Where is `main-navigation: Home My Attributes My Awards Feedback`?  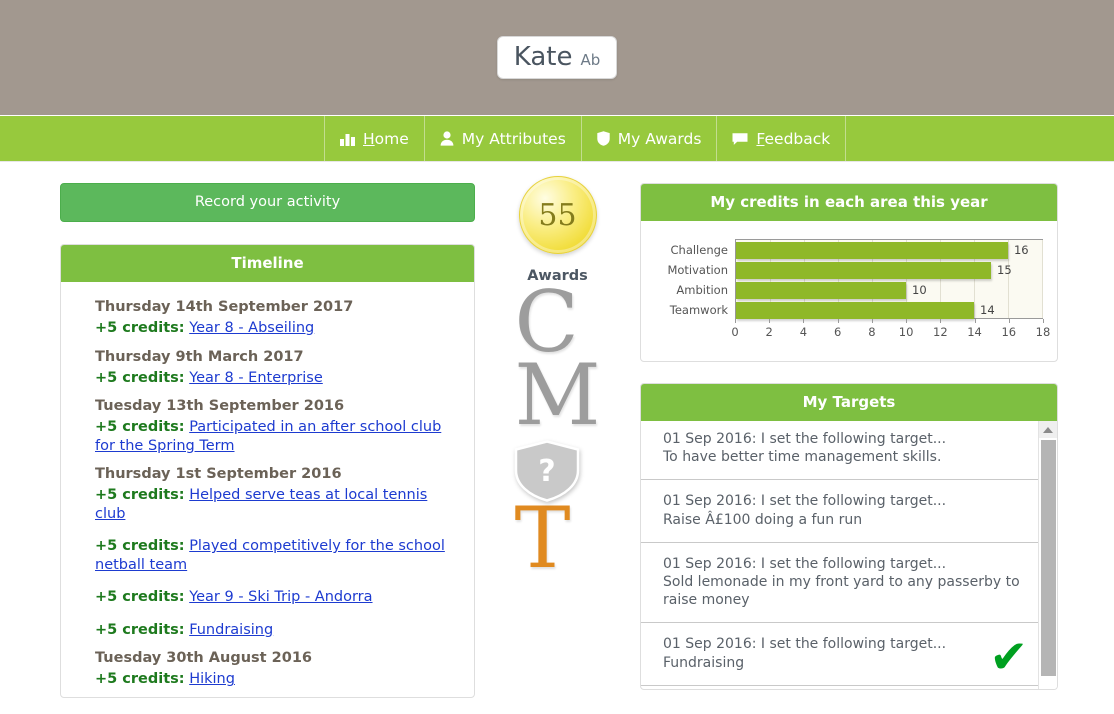 main-navigation: Home My Attributes My Awards Feedback is located at coordinates (557, 138).